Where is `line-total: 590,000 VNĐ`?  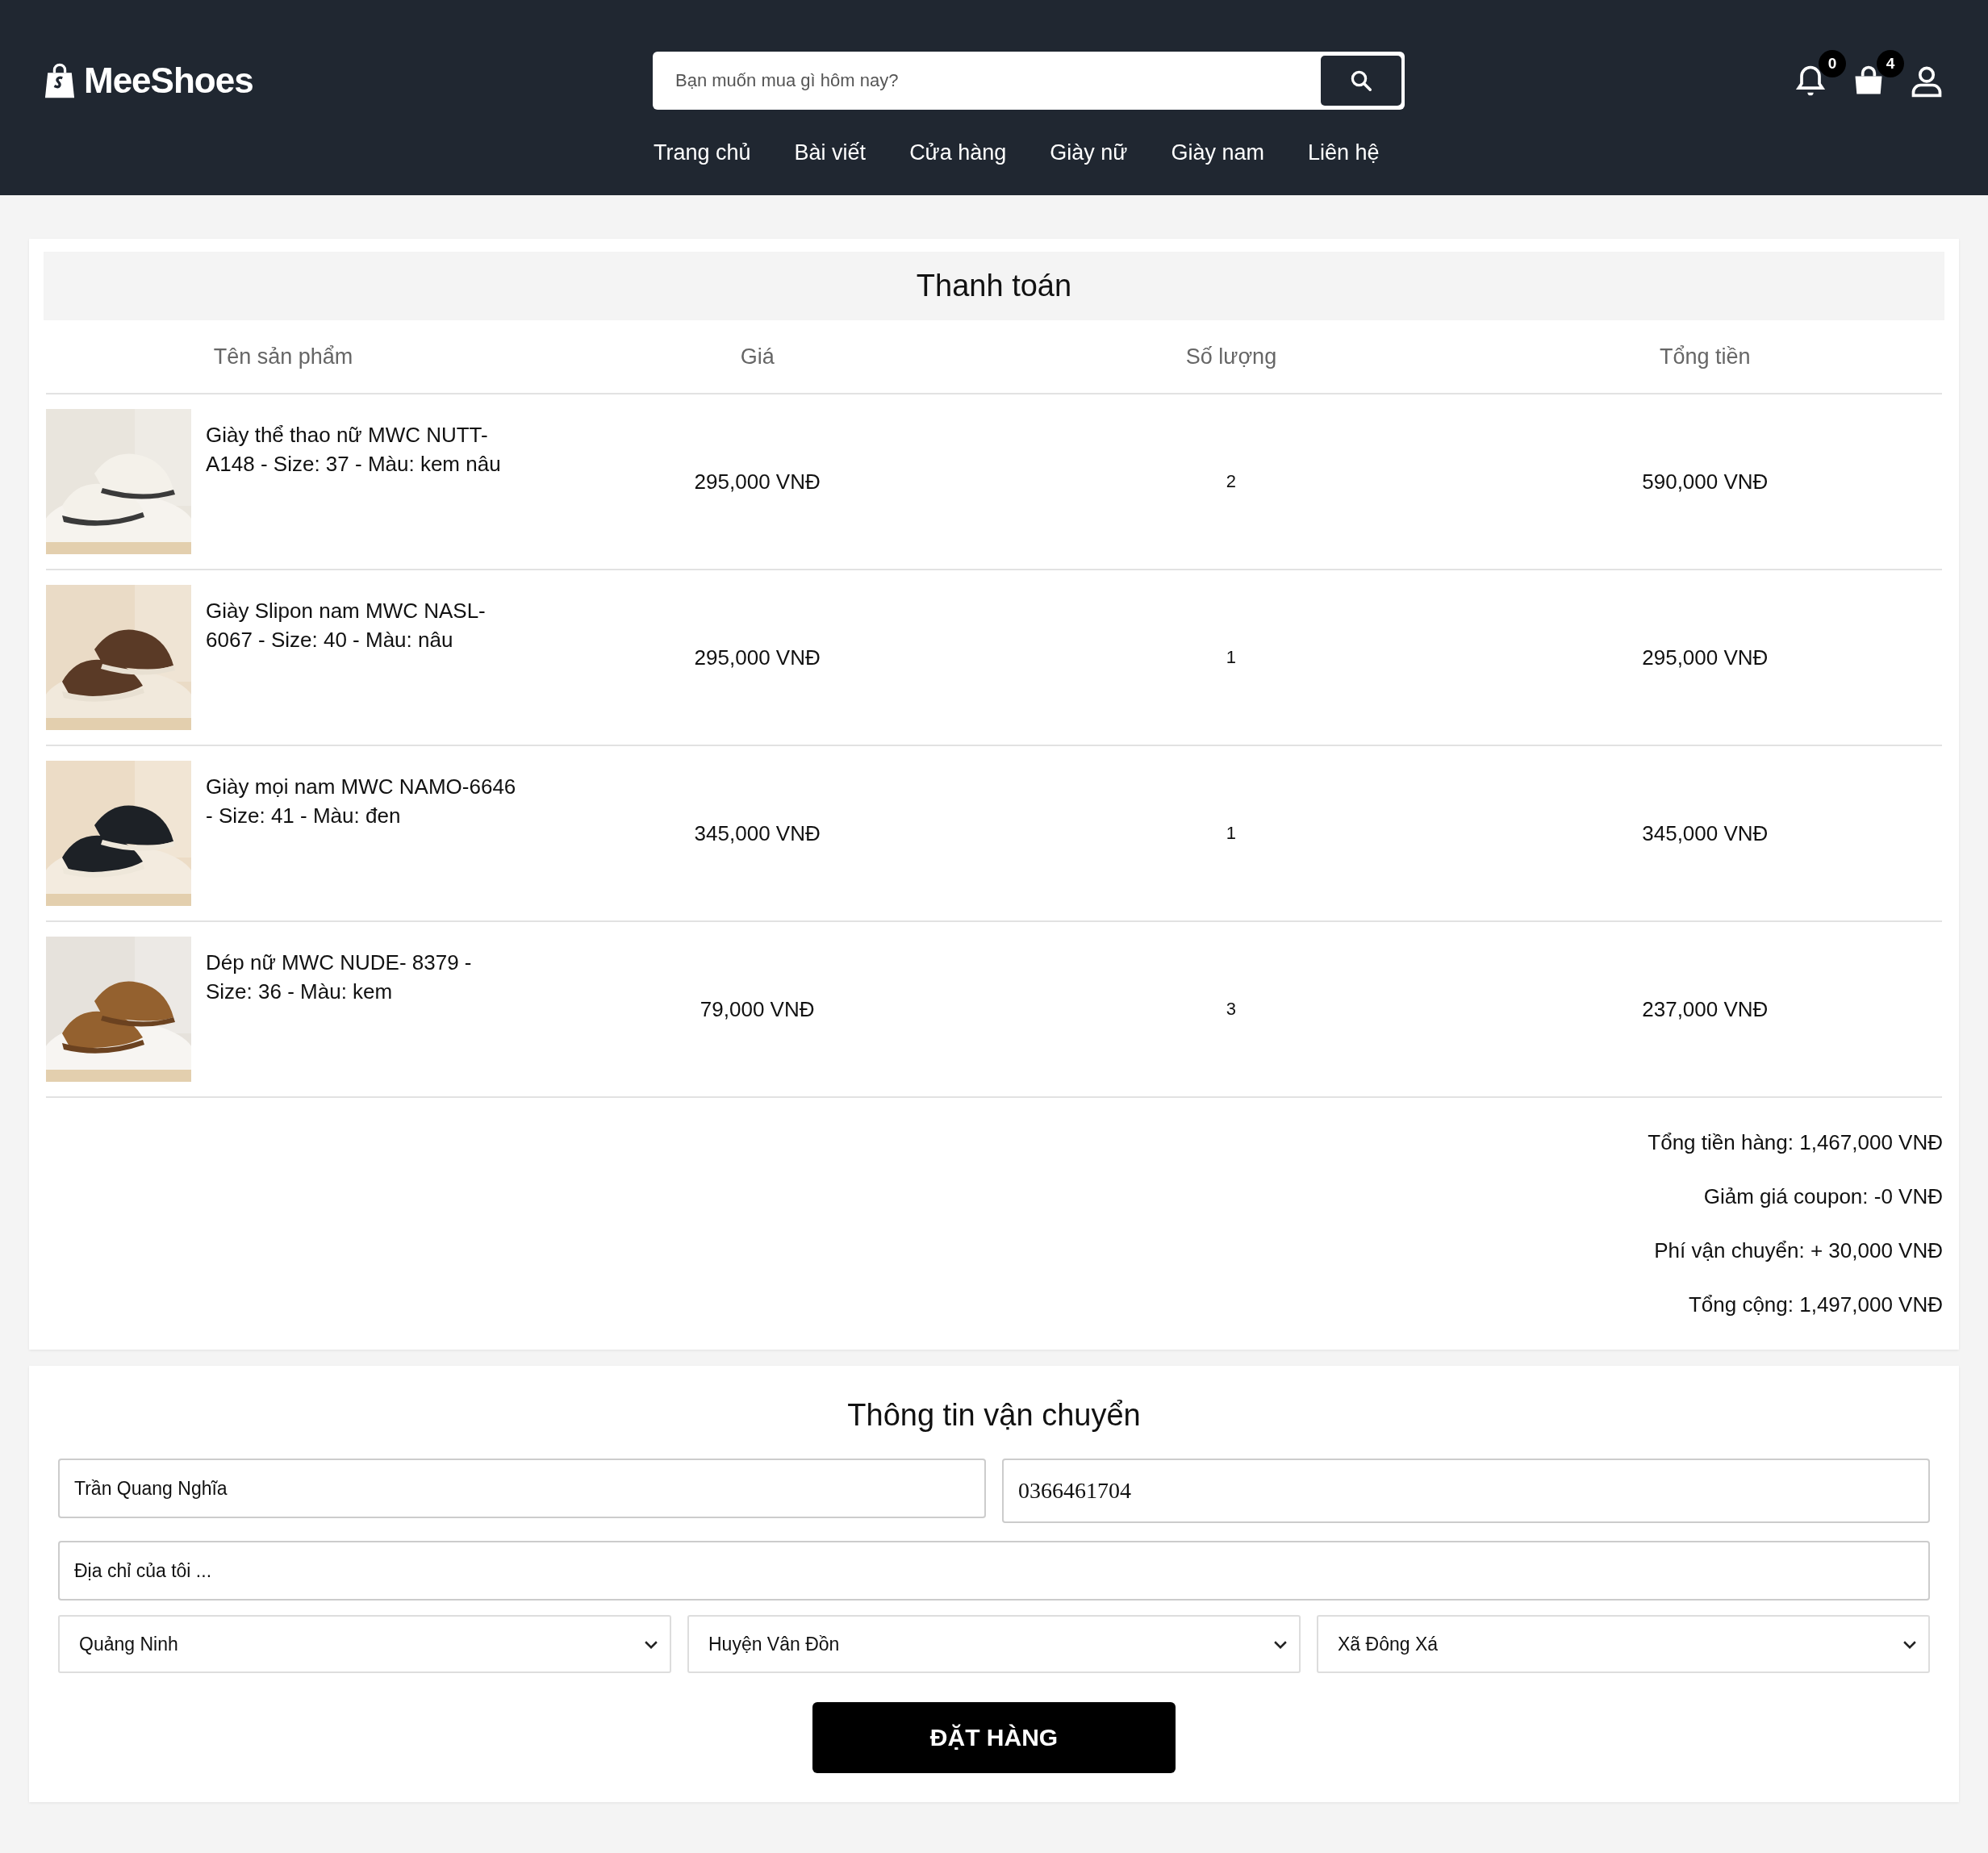 line-total: 590,000 VNĐ is located at coordinates (1705, 482).